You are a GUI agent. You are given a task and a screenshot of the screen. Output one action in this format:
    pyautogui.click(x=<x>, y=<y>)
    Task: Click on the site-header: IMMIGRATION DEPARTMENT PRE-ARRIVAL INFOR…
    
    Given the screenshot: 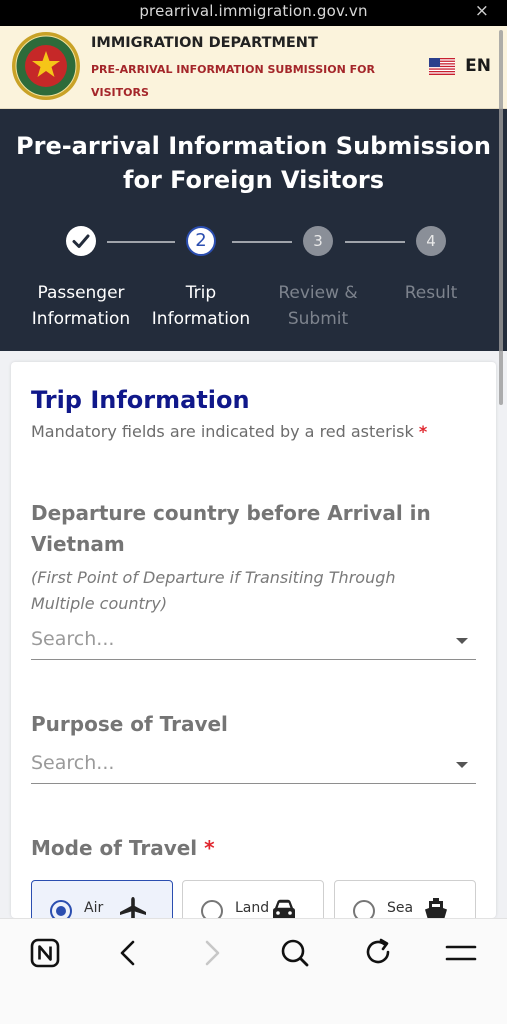 What is the action you would take?
    pyautogui.click(x=253, y=67)
    